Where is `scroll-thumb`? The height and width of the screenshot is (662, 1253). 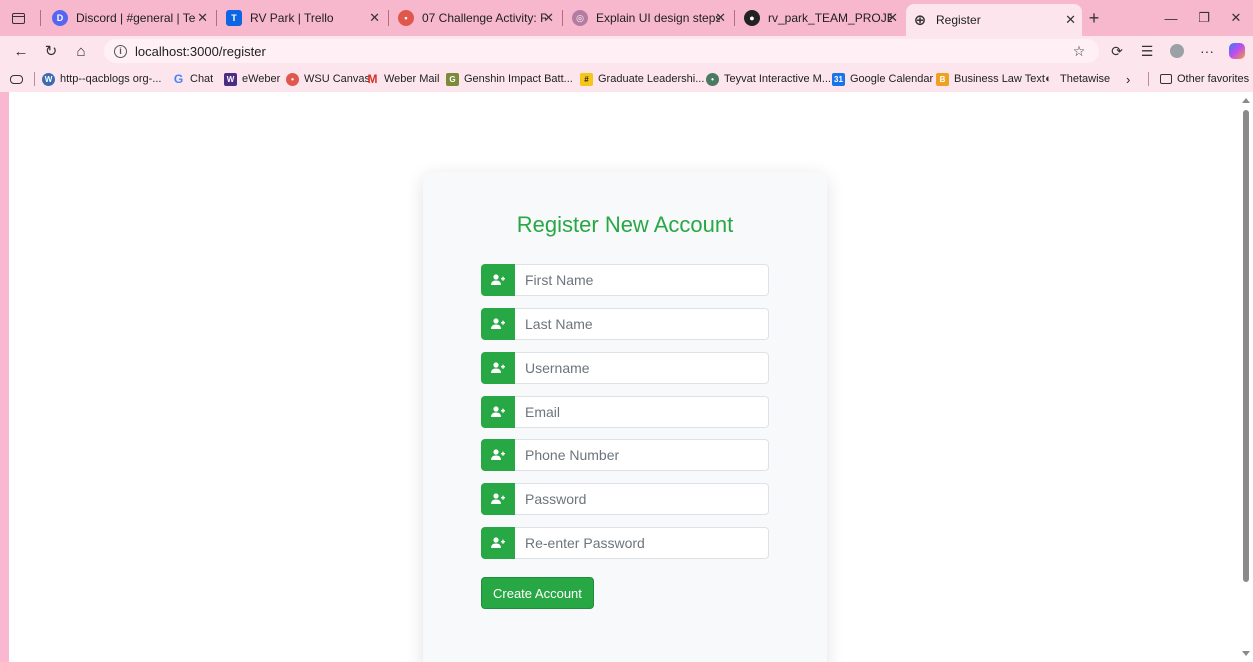 scroll-thumb is located at coordinates (1246, 346).